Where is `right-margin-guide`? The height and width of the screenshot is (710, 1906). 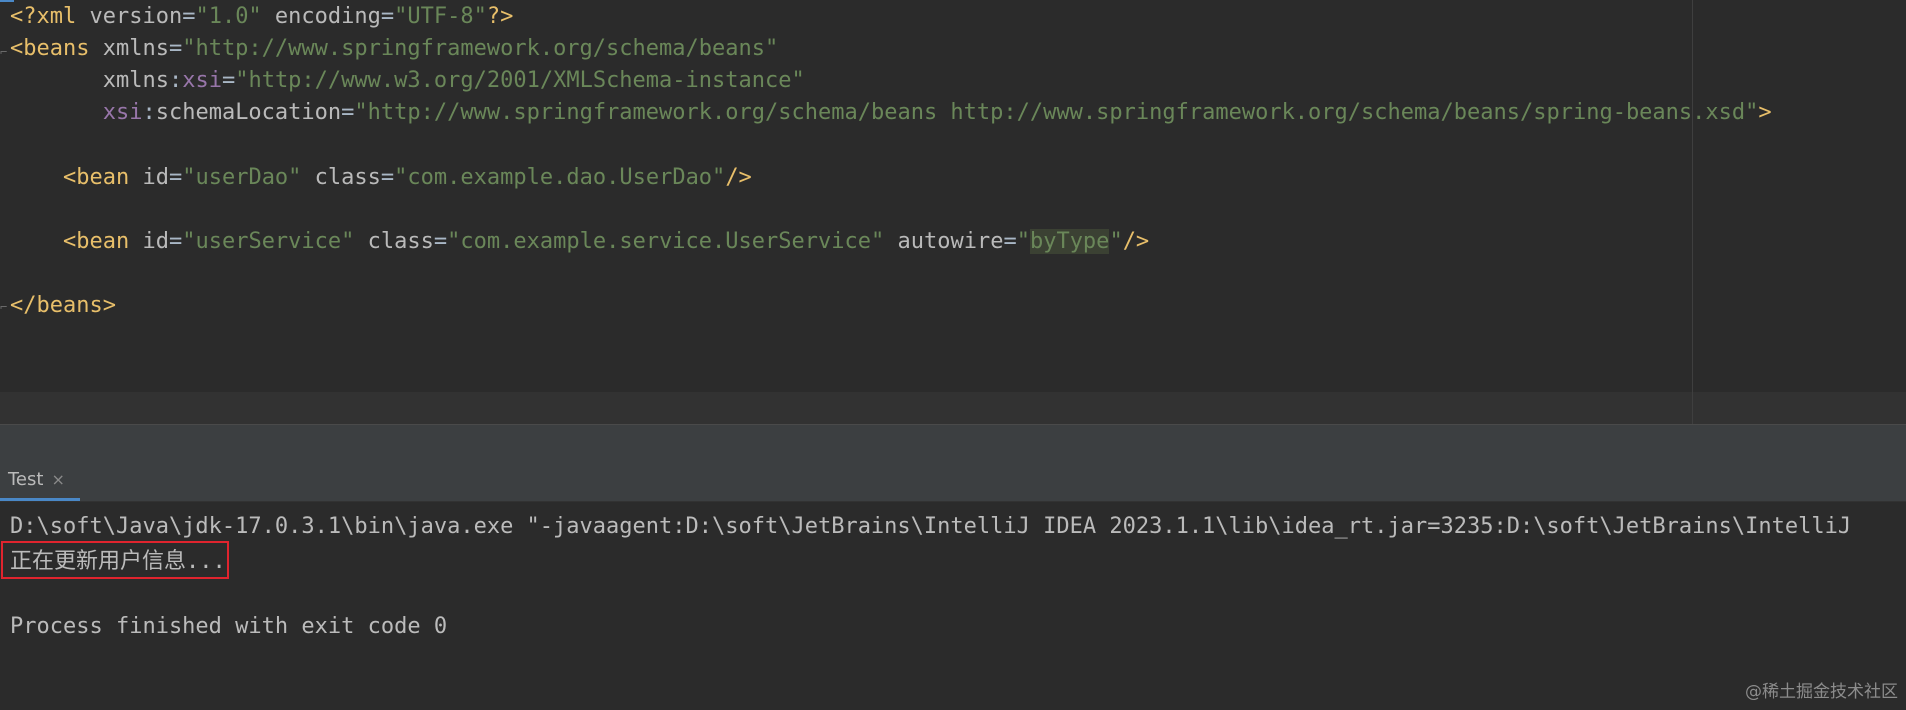
right-margin-guide is located at coordinates (1692, 212).